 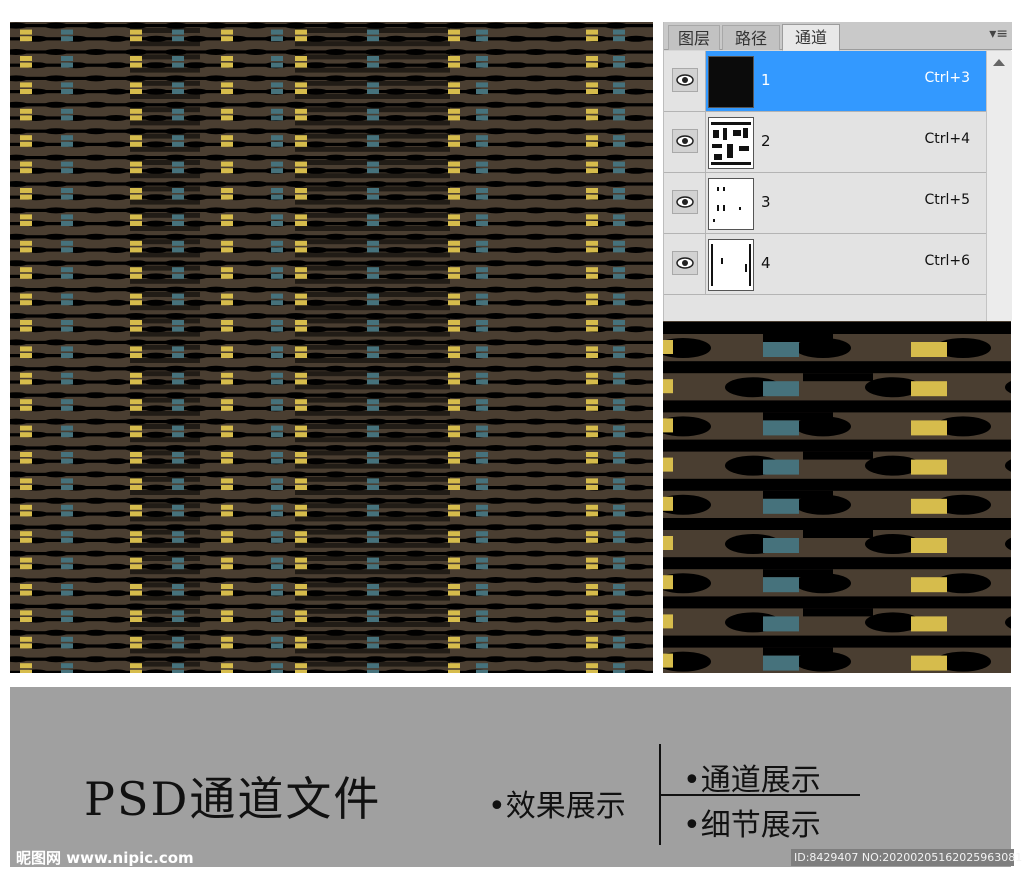 I want to click on detail-dot, so click(x=1008, y=387).